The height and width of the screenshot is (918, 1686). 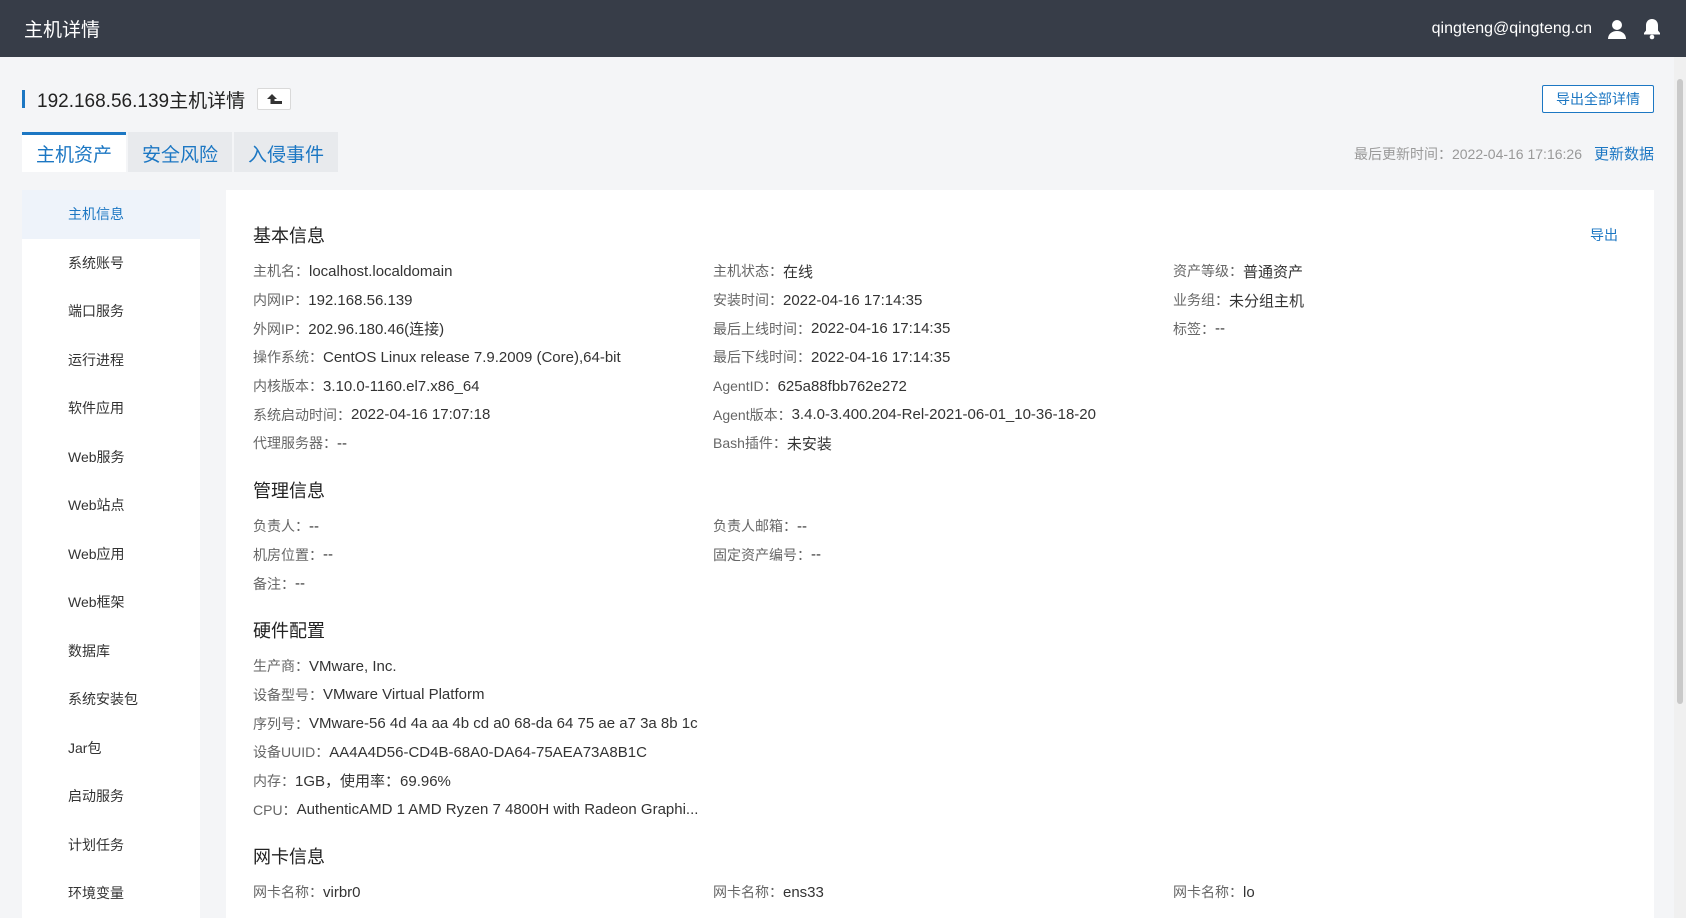 I want to click on field-value: AA4A4D56-CD4B-68A0-DA64-75AEA73A8B1C, so click(x=488, y=752).